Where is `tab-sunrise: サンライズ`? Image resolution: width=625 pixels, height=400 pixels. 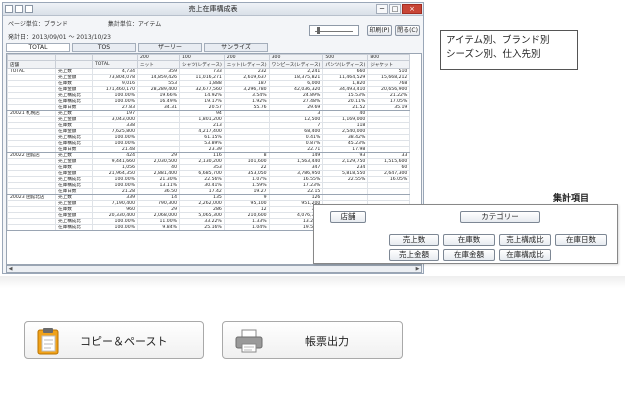 tab-sunrise: サンライズ is located at coordinates (236, 47).